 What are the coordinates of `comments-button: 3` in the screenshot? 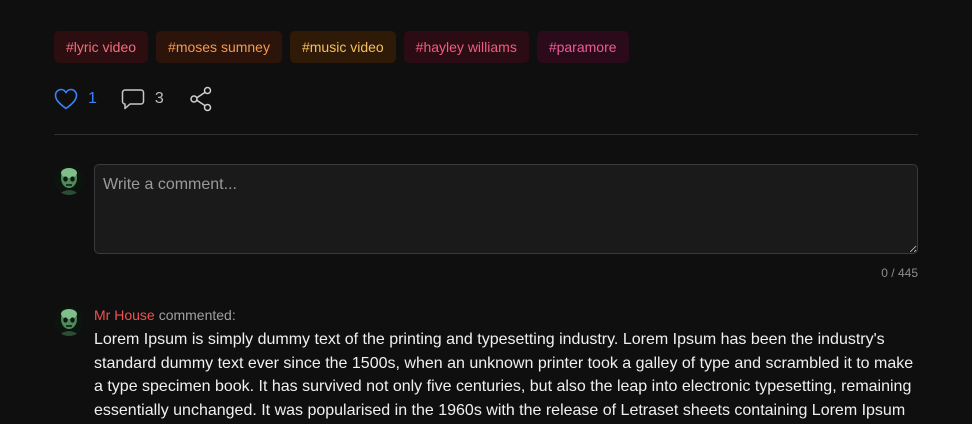 It's located at (142, 99).